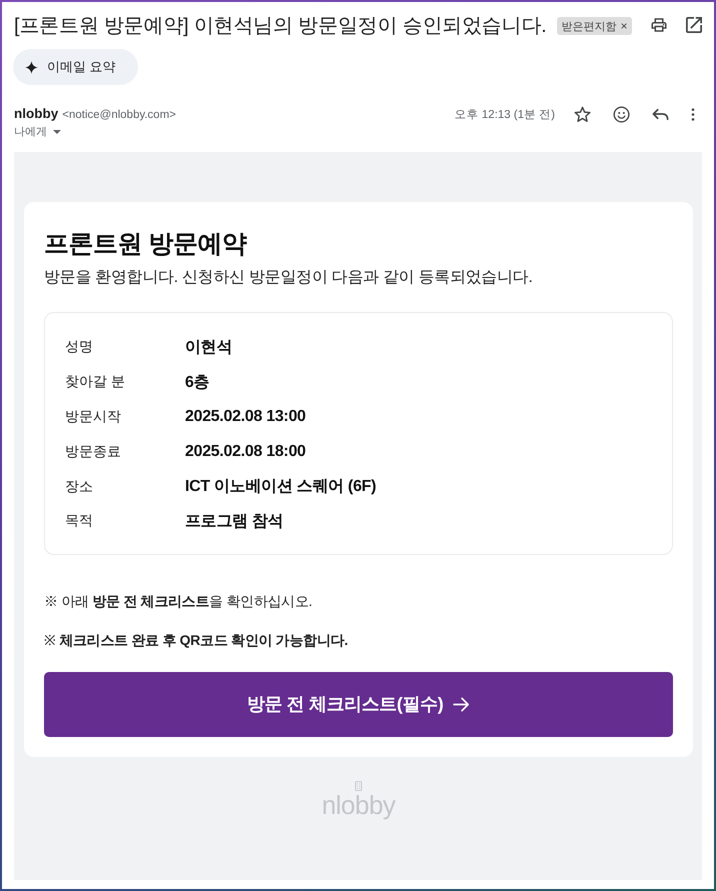 This screenshot has width=716, height=891. Describe the element at coordinates (589, 27) in the screenshot. I see `label-text: 받은편지함` at that location.